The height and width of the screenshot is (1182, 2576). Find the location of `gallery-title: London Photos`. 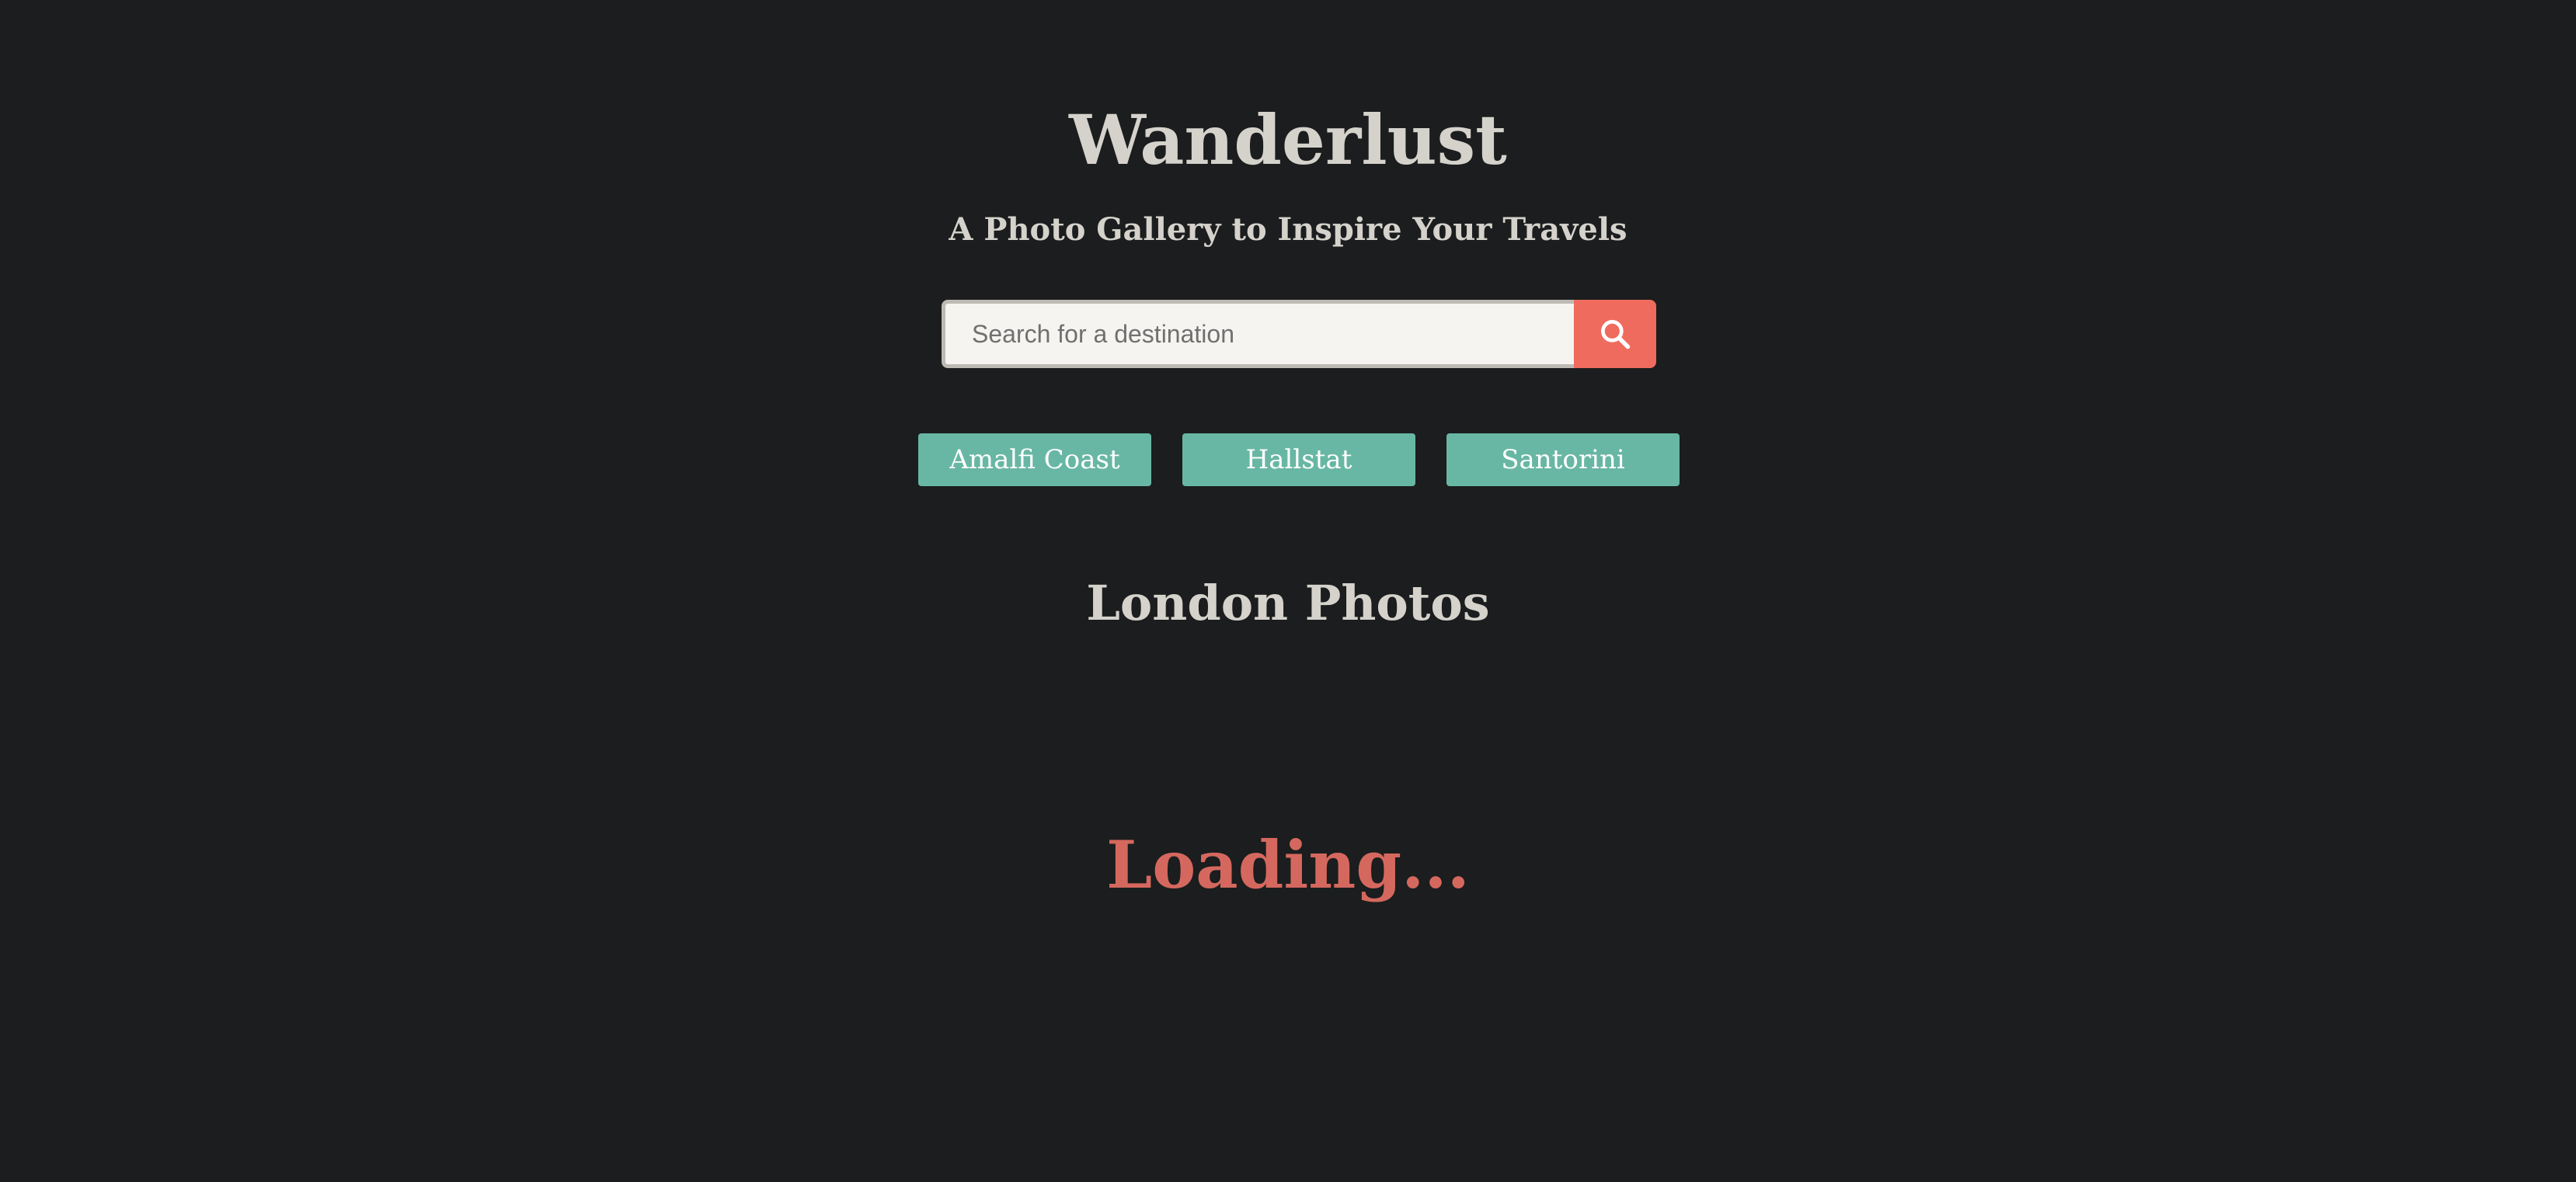

gallery-title: London Photos is located at coordinates (1288, 603).